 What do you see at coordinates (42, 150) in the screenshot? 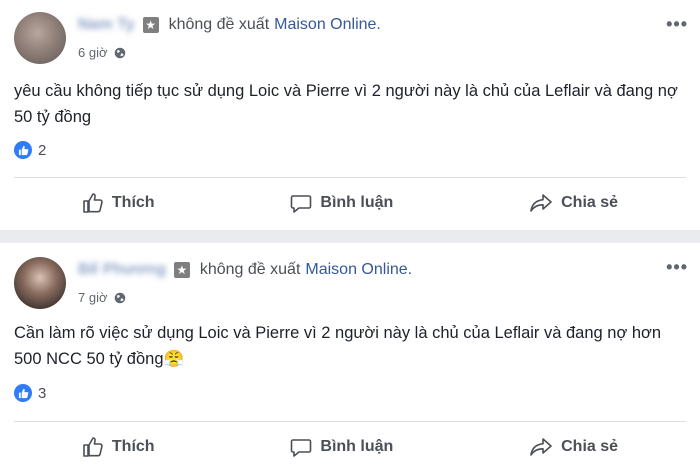
I see `like-count: 2` at bounding box center [42, 150].